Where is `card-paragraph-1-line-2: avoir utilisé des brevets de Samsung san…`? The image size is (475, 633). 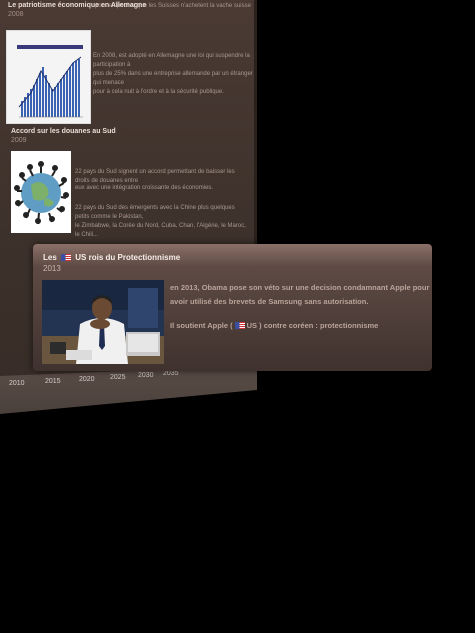 card-paragraph-1-line-2: avoir utilisé des brevets de Samsung san… is located at coordinates (269, 301).